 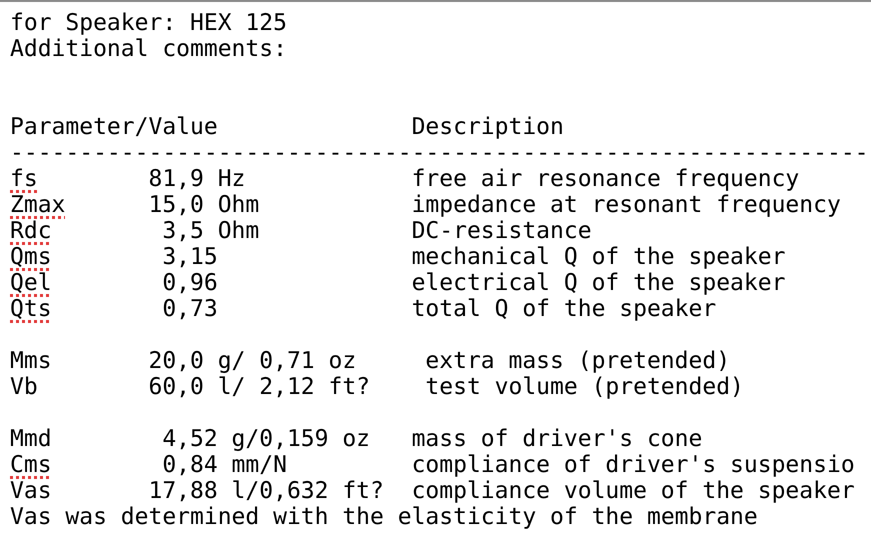 What do you see at coordinates (599, 283) in the screenshot?
I see `parameter-description: electrical Q of the speaker` at bounding box center [599, 283].